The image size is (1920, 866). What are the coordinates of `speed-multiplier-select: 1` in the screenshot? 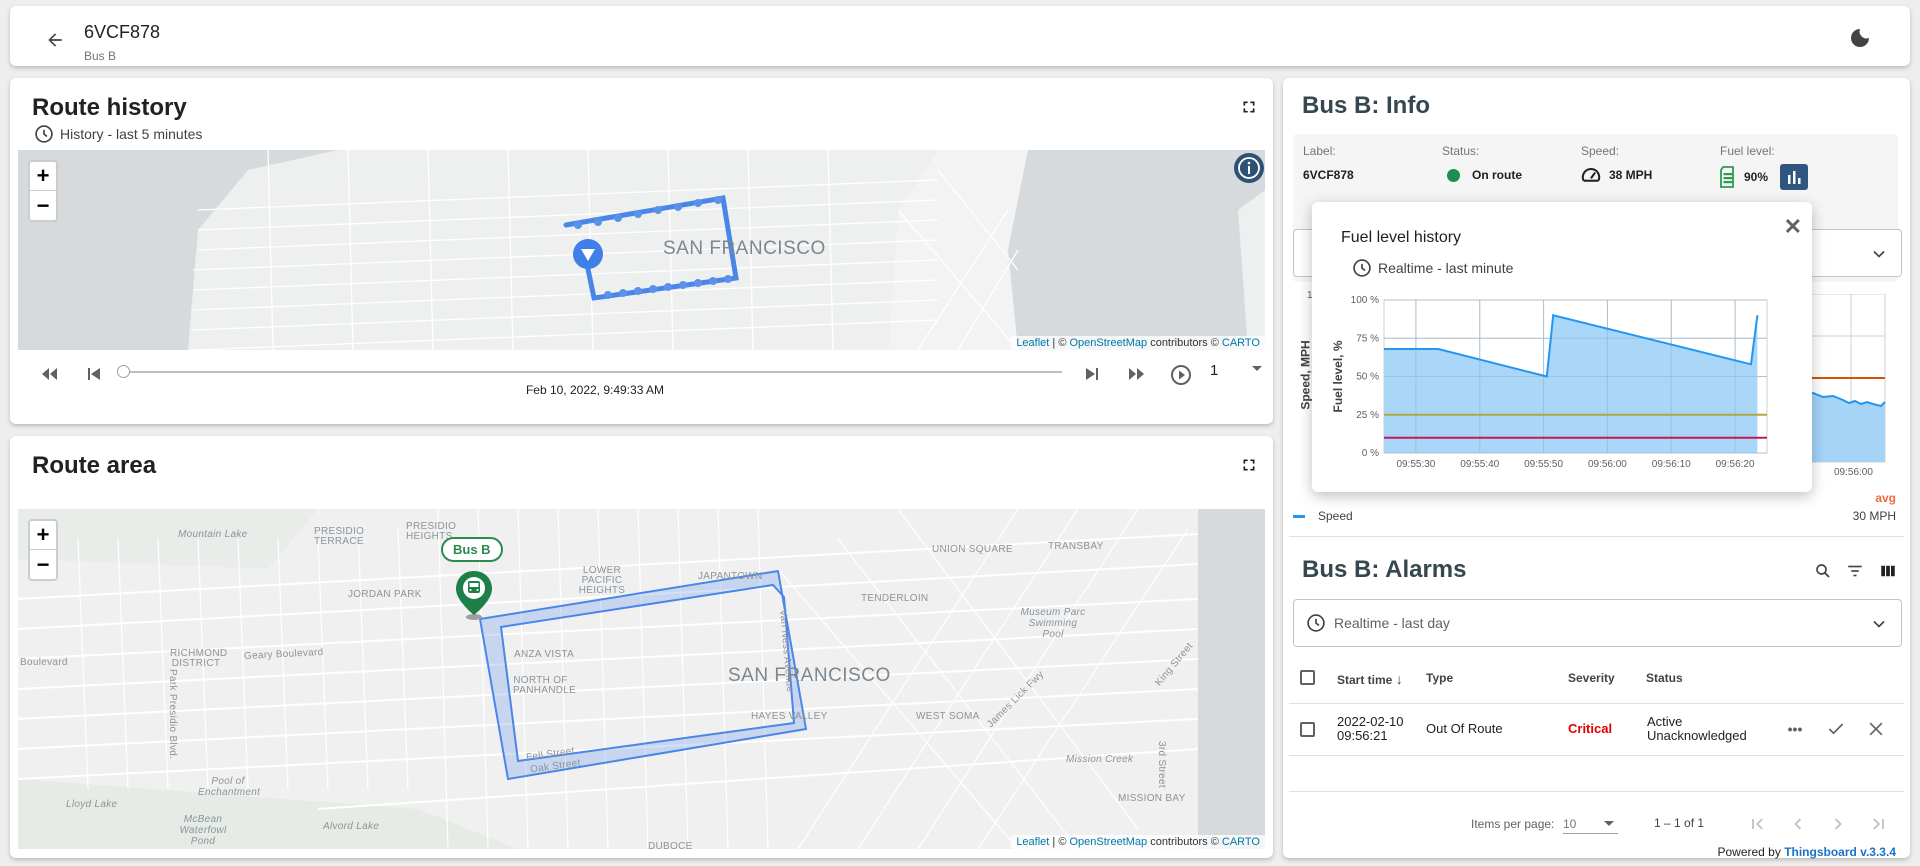 It's located at (1240, 372).